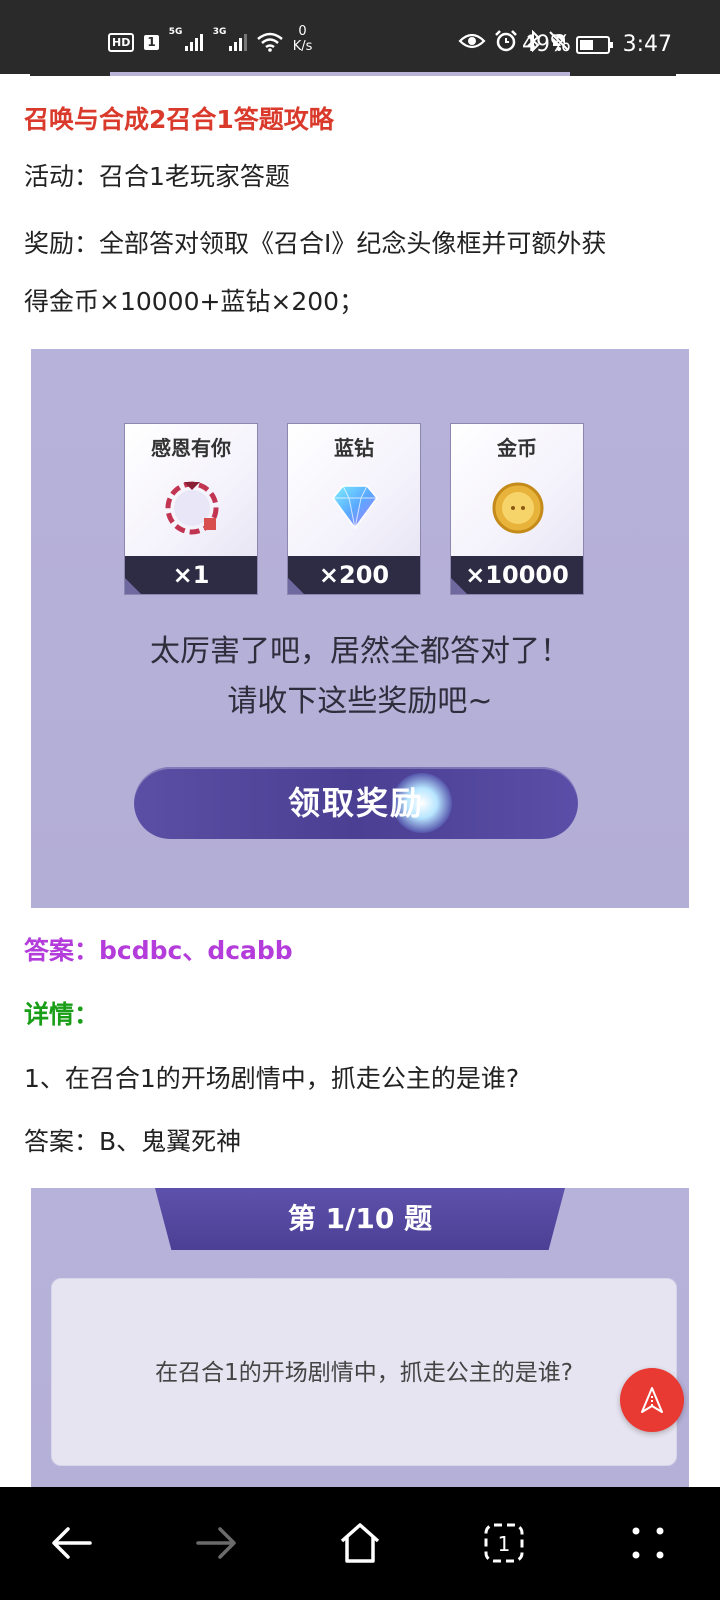 The width and height of the screenshot is (720, 1600). Describe the element at coordinates (157, 176) in the screenshot. I see `activity-text: 活动：召合1老玩家答题` at that location.